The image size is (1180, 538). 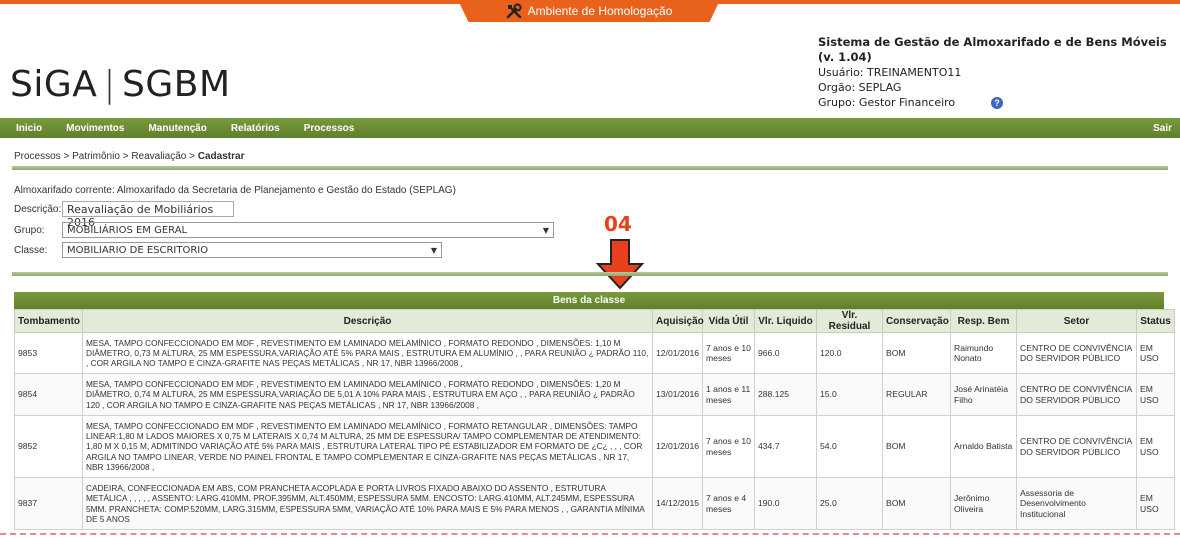 I want to click on help-icon: ?, so click(x=997, y=103).